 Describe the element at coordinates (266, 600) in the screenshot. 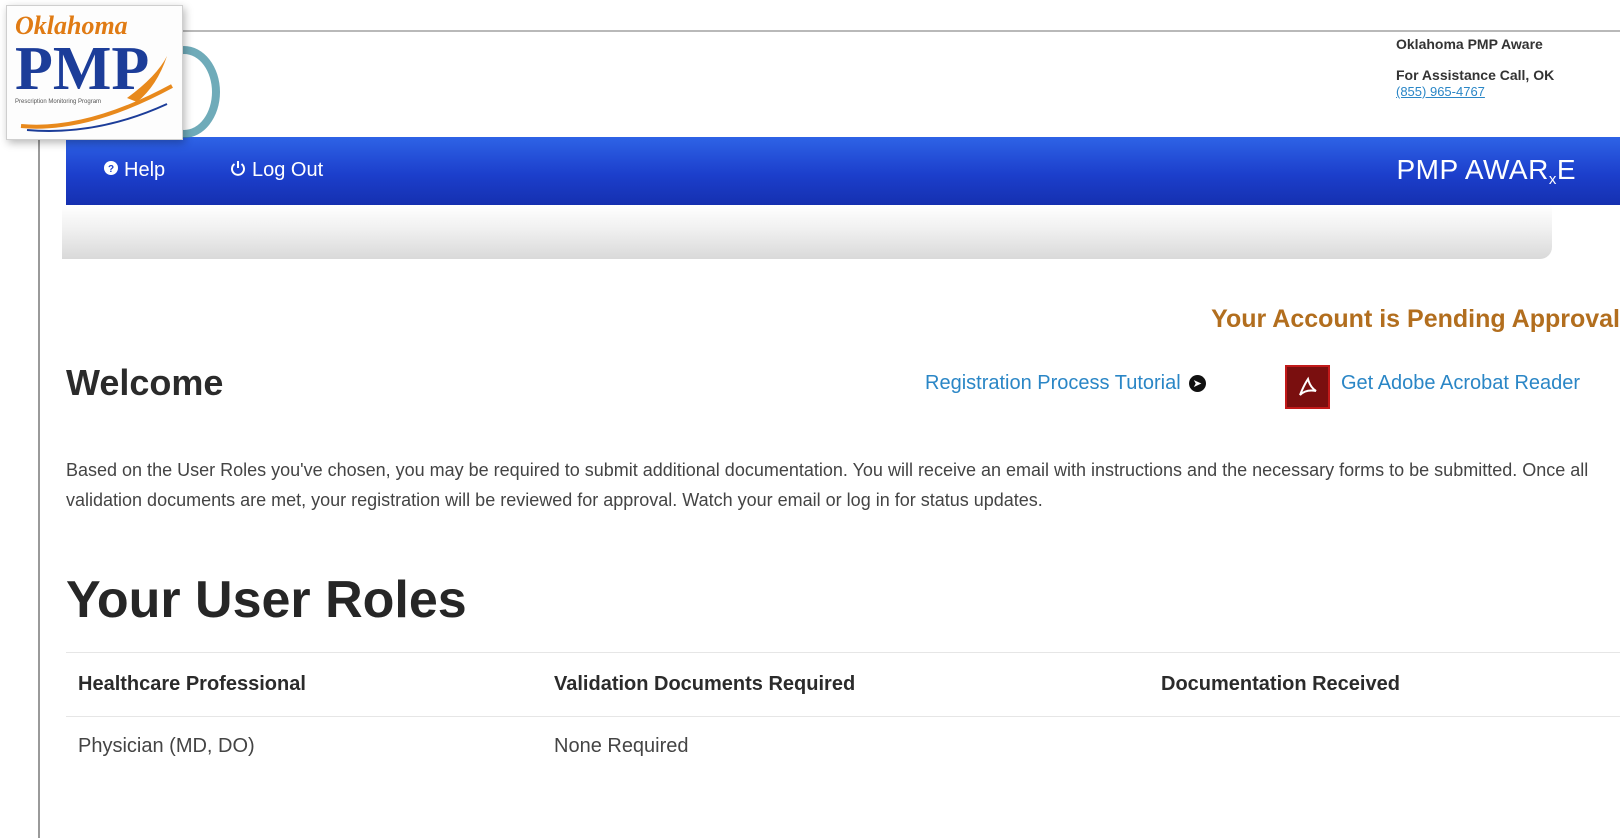

I see `user-roles-heading: Your User Roles` at that location.